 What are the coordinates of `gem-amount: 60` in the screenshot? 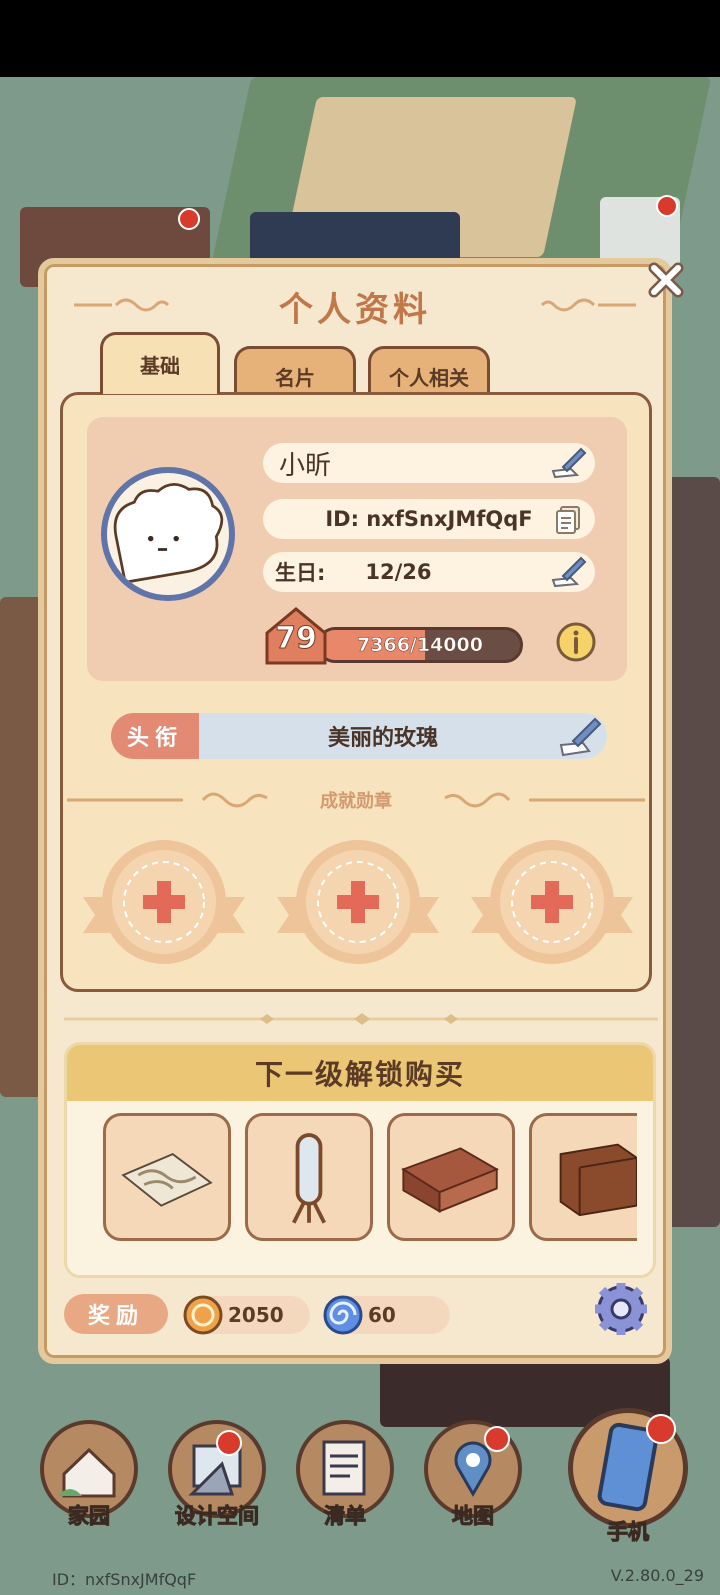 It's located at (382, 1315).